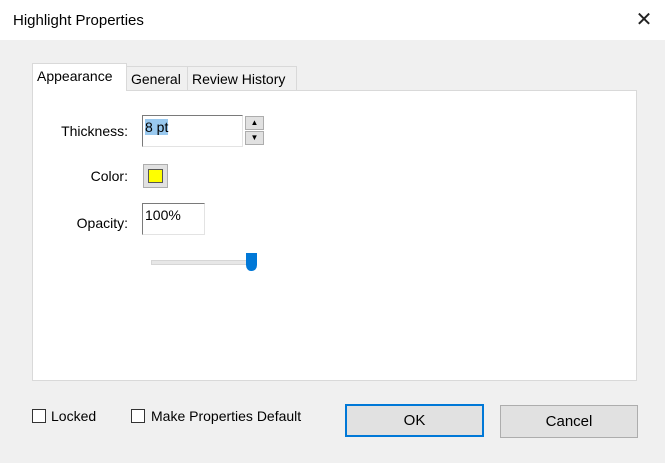  What do you see at coordinates (173, 219) in the screenshot?
I see `opacity-input: 100%` at bounding box center [173, 219].